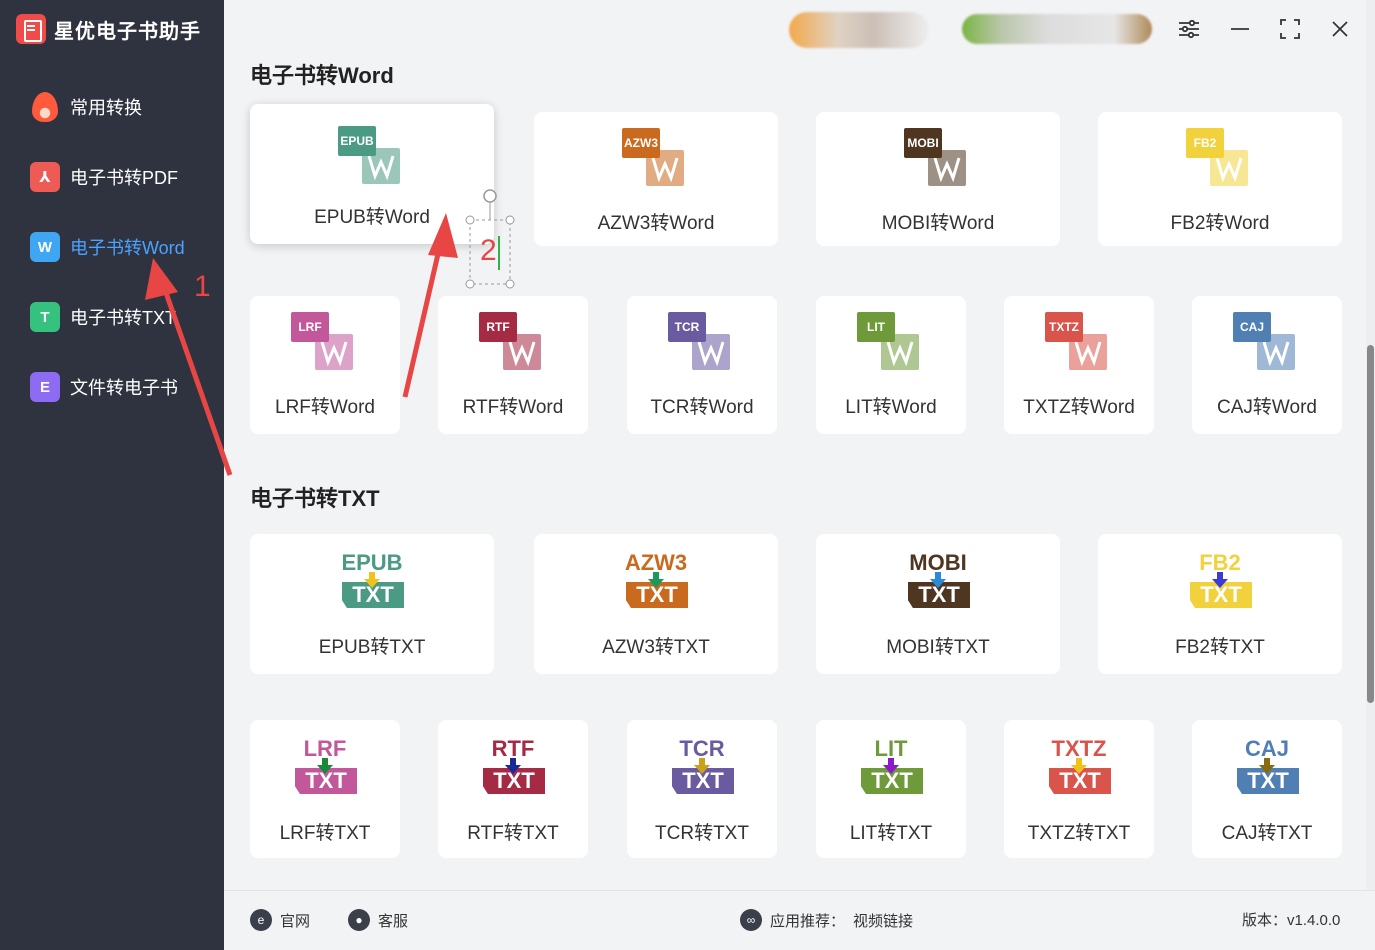 The width and height of the screenshot is (1375, 950). What do you see at coordinates (359, 920) in the screenshot?
I see `chat-icon: ●` at bounding box center [359, 920].